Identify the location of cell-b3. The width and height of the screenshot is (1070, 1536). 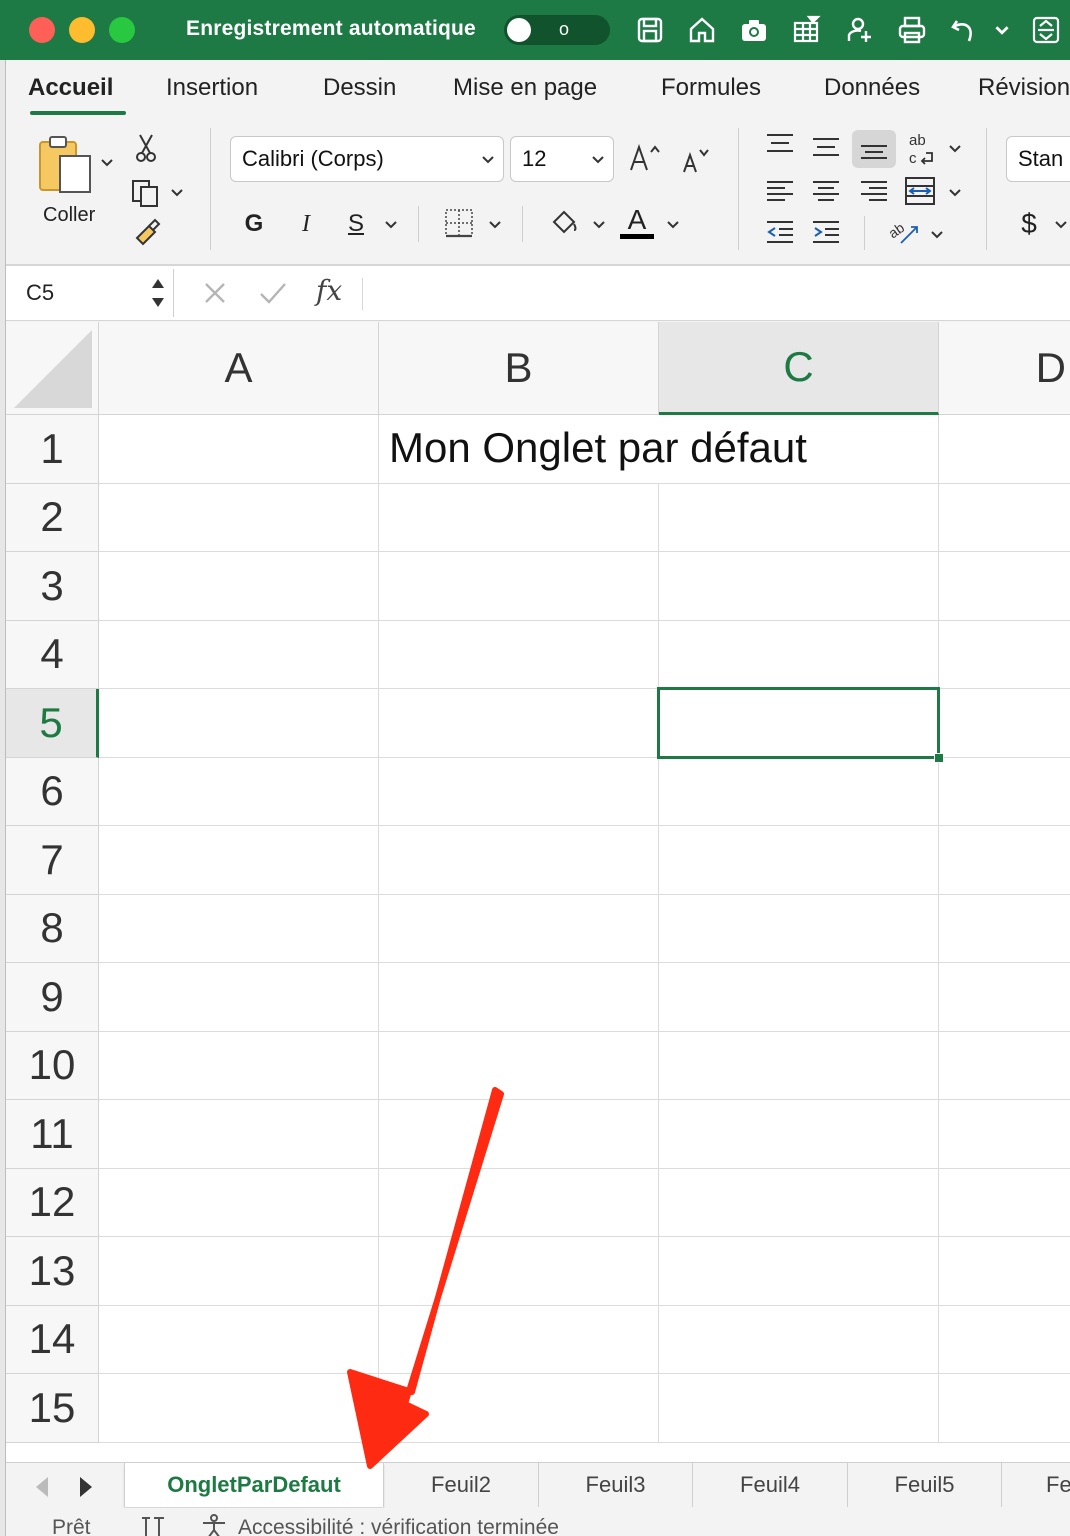
(519, 586).